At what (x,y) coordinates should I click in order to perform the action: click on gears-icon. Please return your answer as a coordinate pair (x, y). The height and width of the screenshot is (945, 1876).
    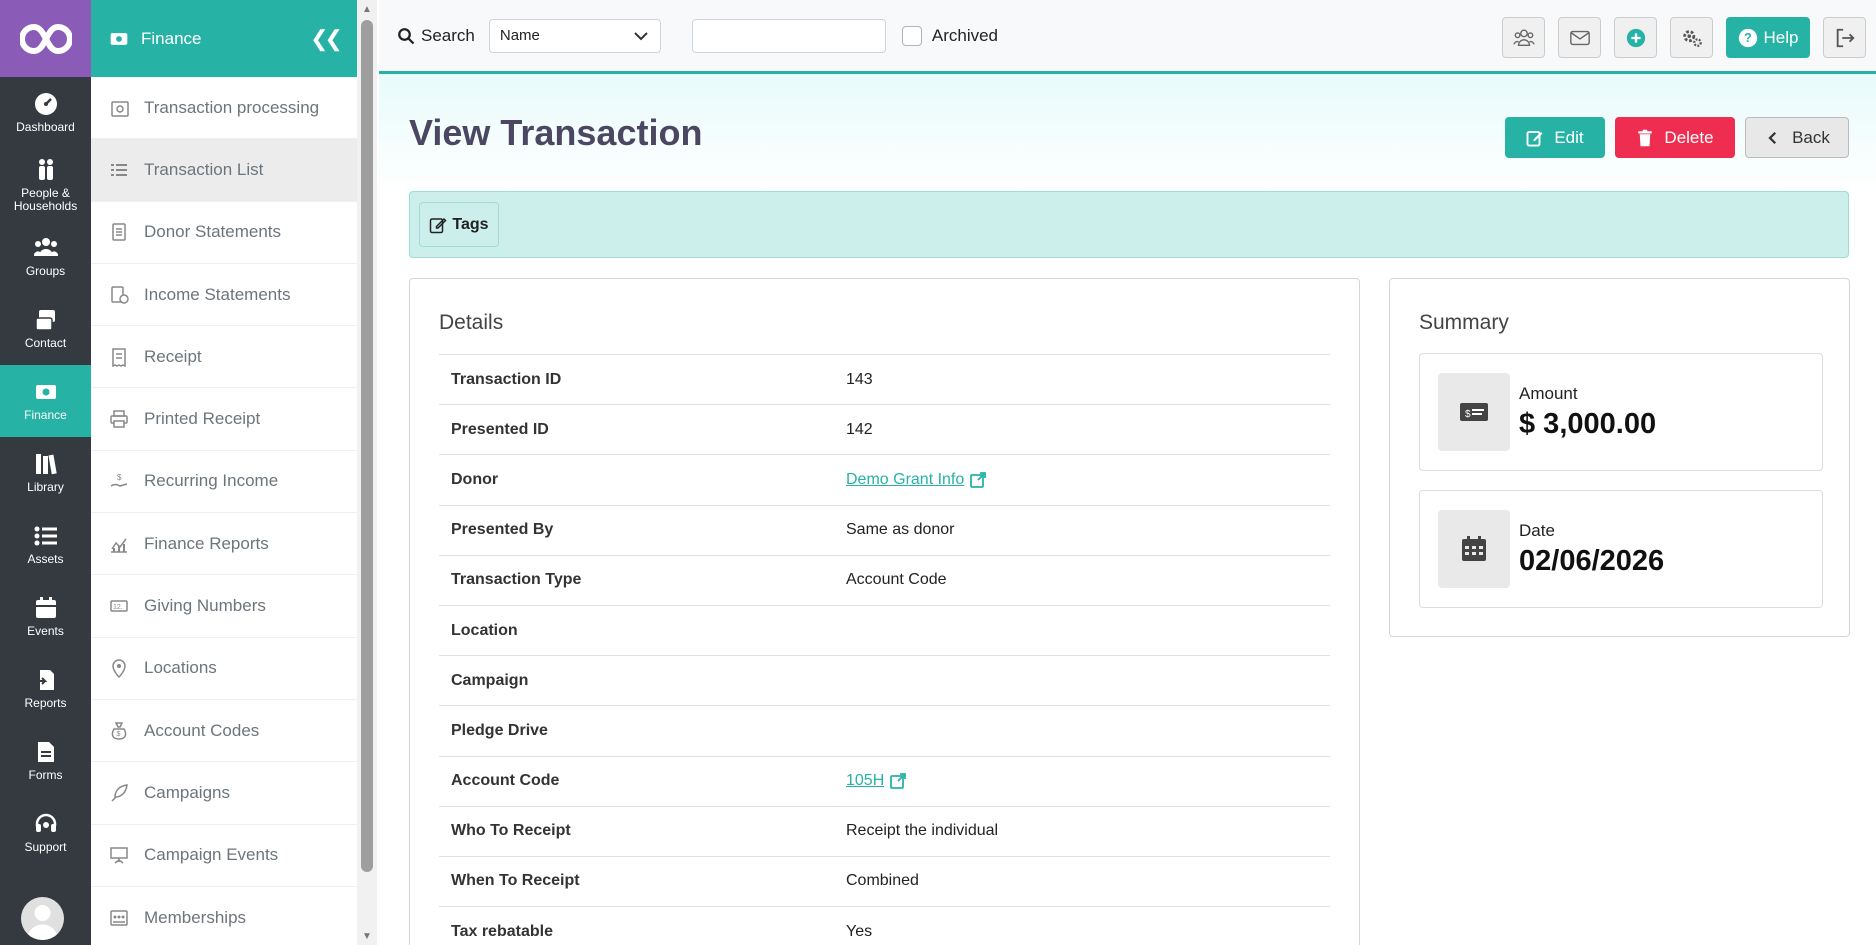
    Looking at the image, I should click on (1692, 38).